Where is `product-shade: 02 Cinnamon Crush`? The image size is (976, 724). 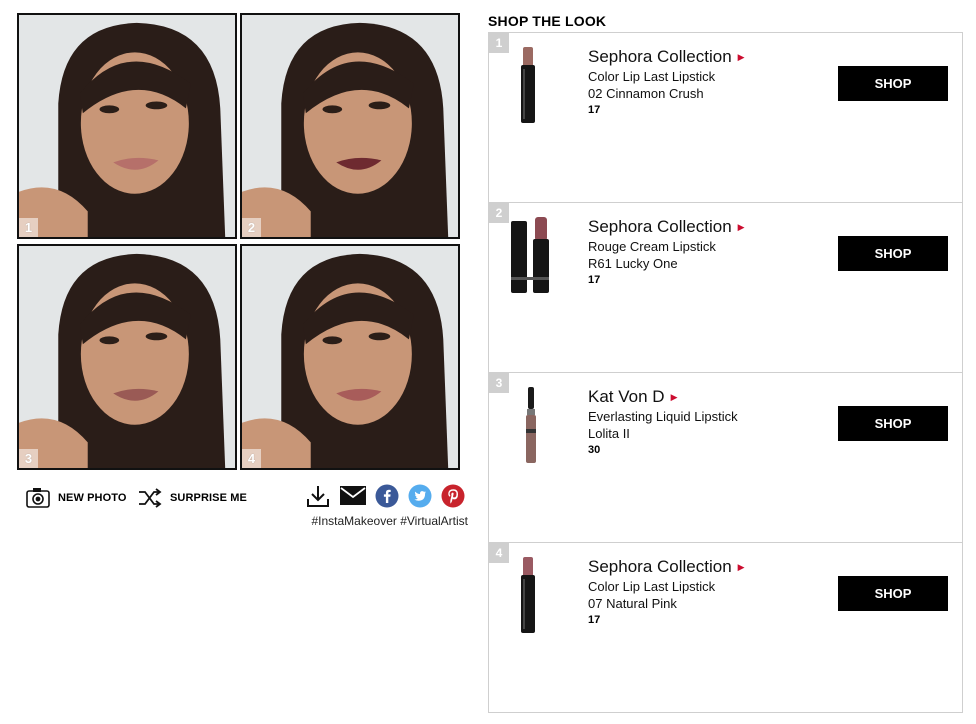
product-shade: 02 Cinnamon Crush is located at coordinates (646, 93).